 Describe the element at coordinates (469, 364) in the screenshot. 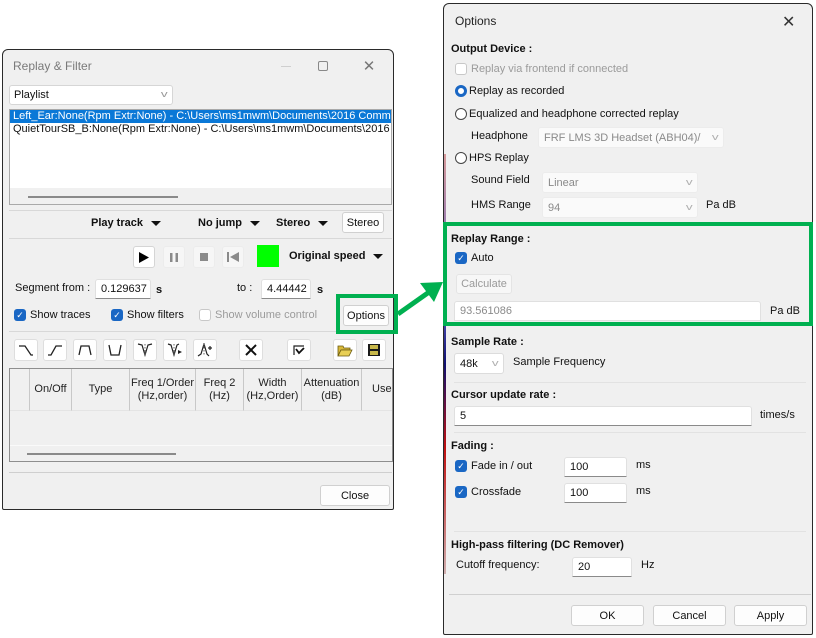

I see `sample-rate-value: 48k` at that location.